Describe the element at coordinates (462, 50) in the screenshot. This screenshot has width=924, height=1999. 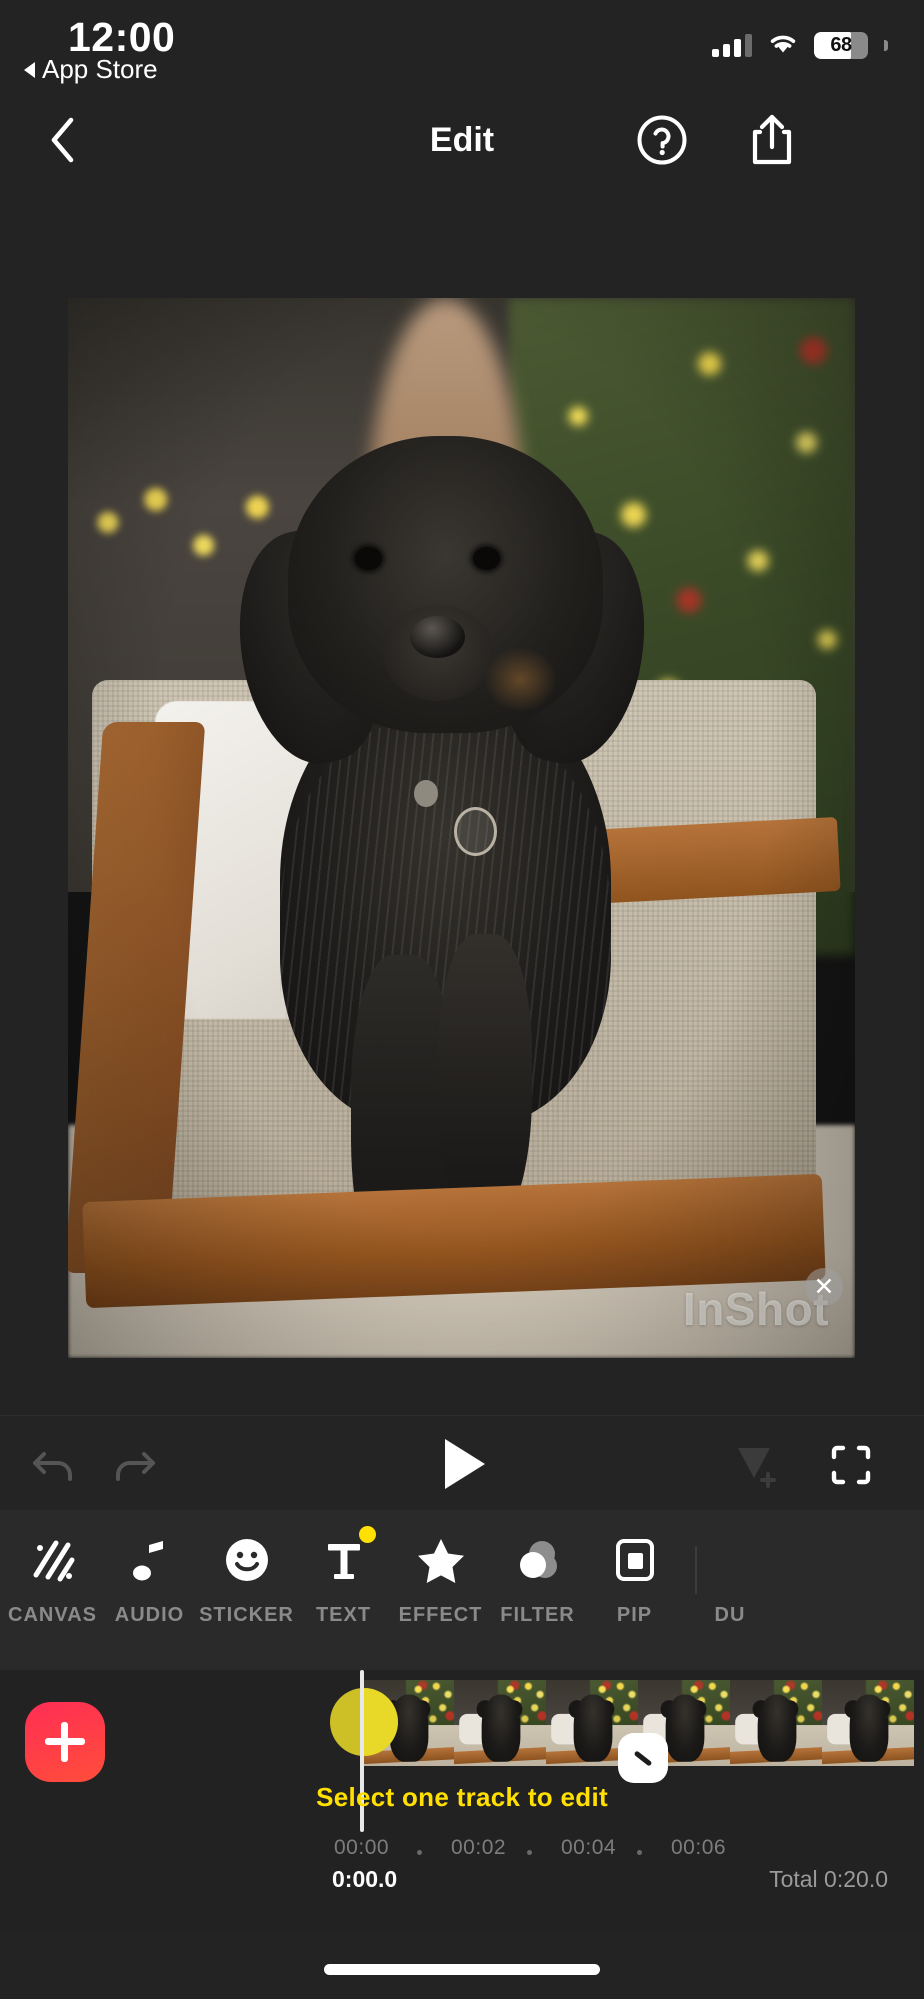
I see `status-bar: 12:00 App Store 68` at that location.